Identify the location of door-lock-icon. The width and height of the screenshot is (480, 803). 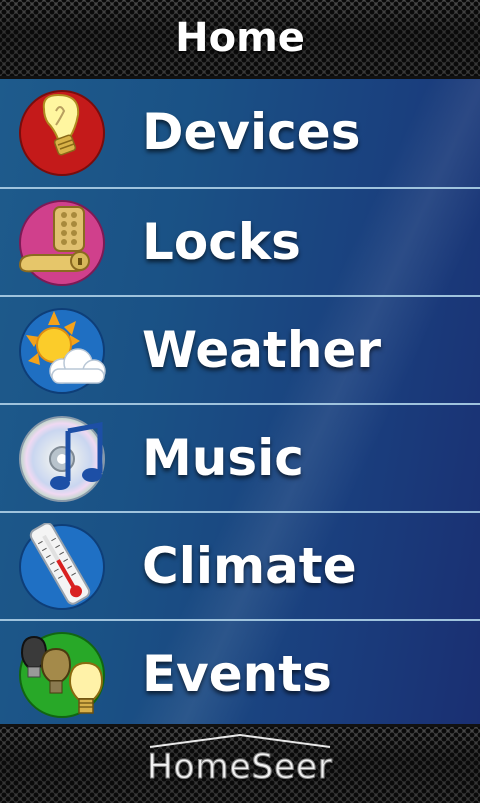
(62, 243).